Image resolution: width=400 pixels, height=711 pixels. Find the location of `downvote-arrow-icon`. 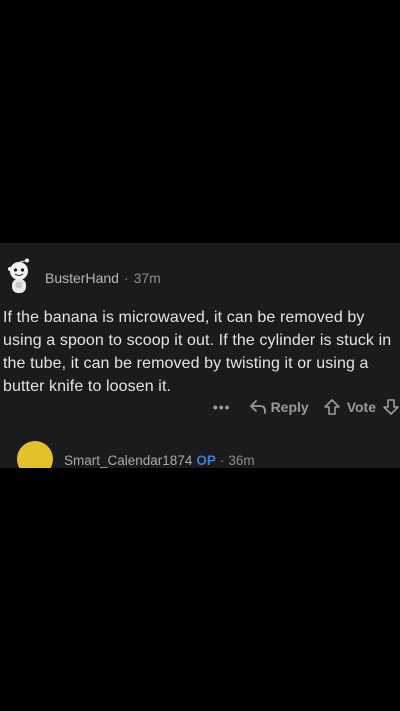

downvote-arrow-icon is located at coordinates (391, 407).